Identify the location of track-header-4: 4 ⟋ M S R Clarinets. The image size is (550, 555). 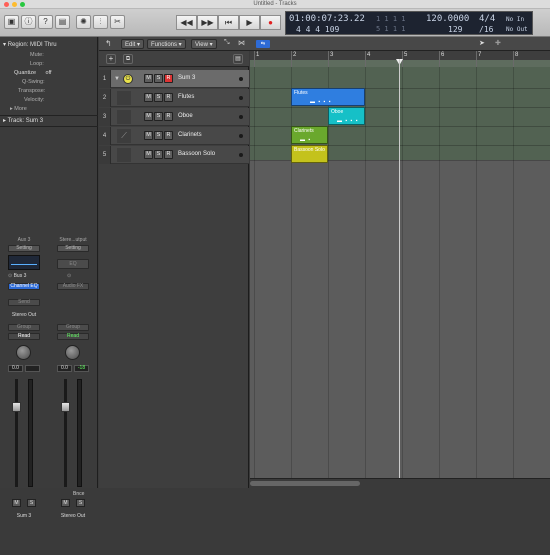
(174, 136).